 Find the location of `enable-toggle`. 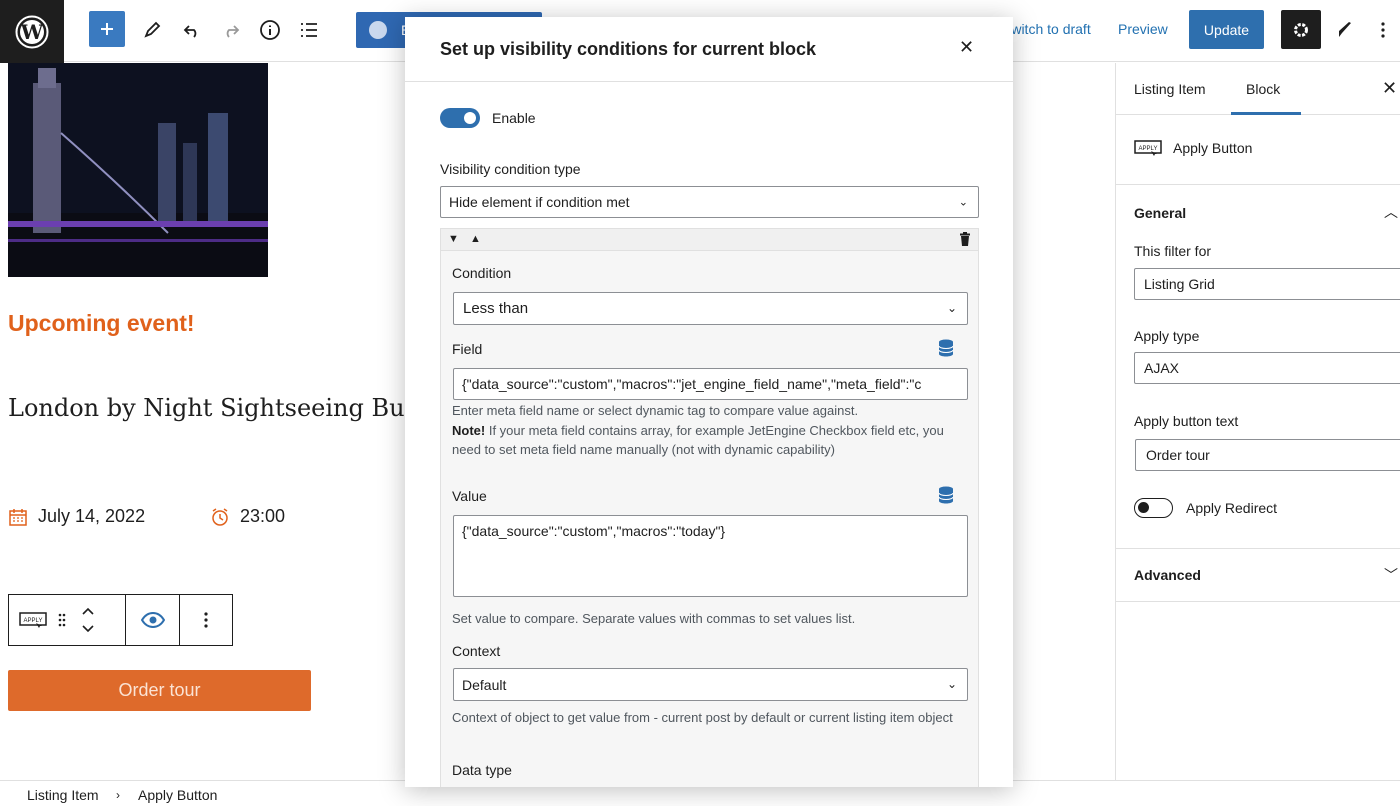

enable-toggle is located at coordinates (460, 118).